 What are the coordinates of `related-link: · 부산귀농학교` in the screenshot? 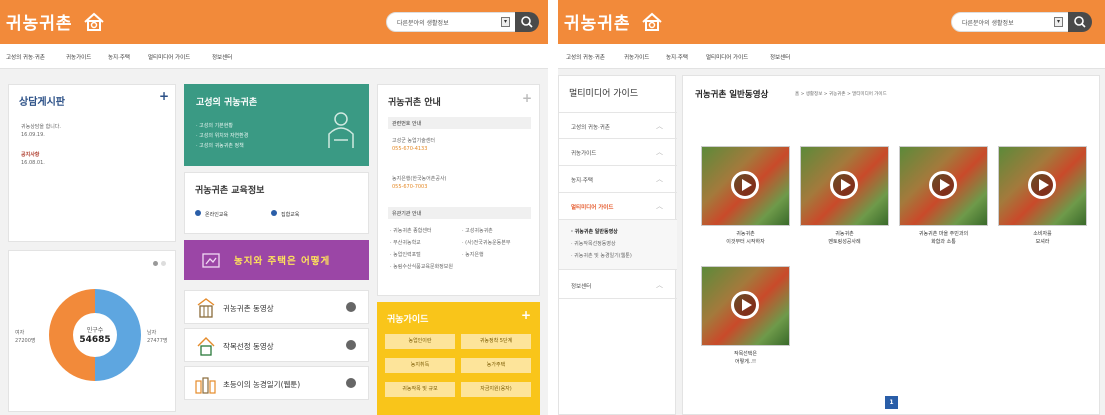 It's located at (405, 242).